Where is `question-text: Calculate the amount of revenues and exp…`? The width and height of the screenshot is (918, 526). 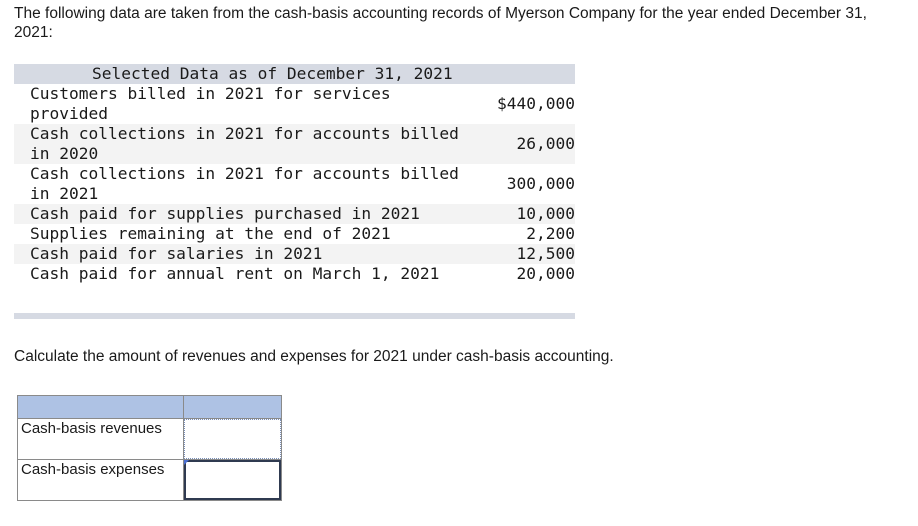 question-text: Calculate the amount of revenues and exp… is located at coordinates (314, 356).